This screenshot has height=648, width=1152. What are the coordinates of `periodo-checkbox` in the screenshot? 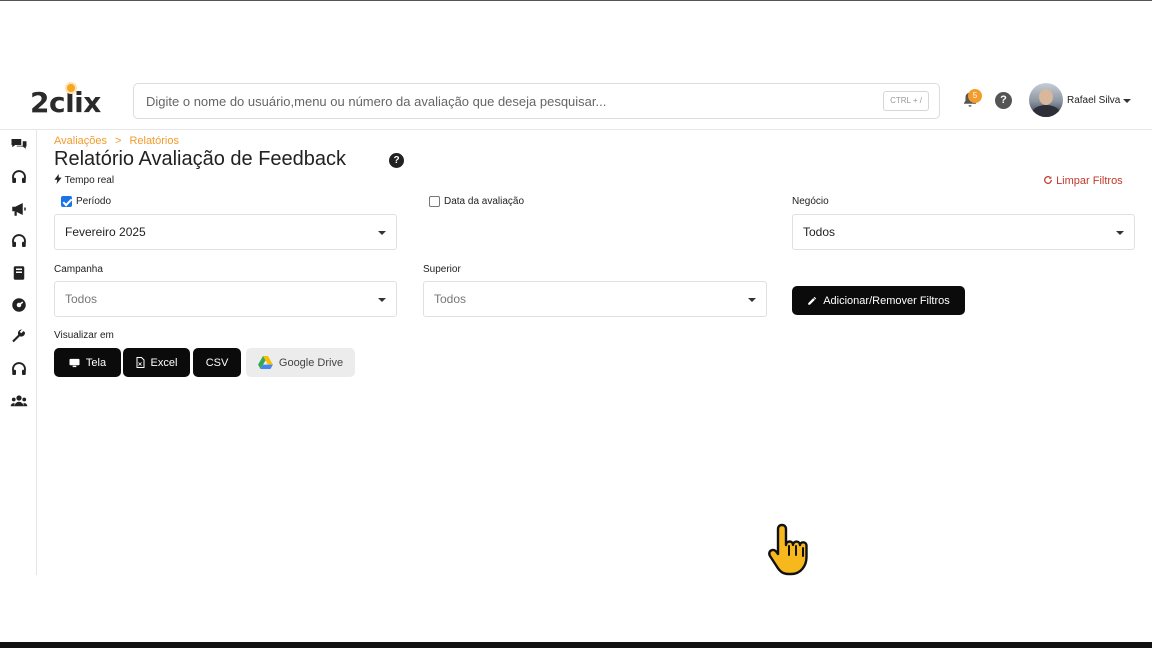 It's located at (66, 201).